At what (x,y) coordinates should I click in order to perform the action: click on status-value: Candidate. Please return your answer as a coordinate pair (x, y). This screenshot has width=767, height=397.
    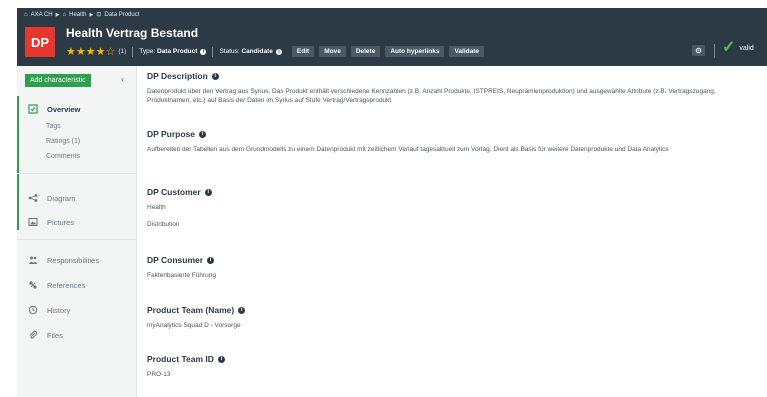
    Looking at the image, I should click on (257, 51).